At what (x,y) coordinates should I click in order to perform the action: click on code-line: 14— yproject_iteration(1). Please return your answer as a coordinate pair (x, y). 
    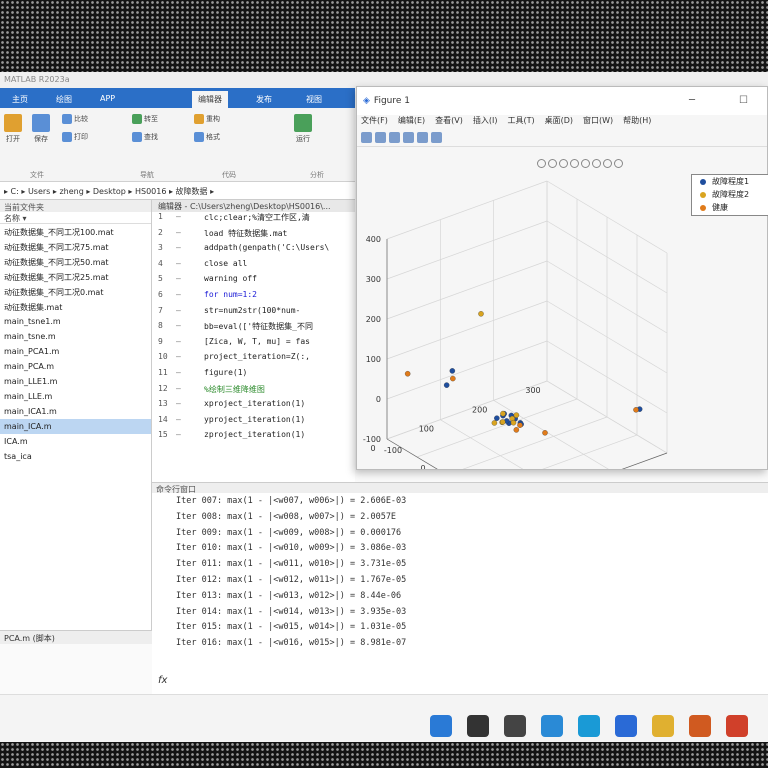
    Looking at the image, I should click on (253, 423).